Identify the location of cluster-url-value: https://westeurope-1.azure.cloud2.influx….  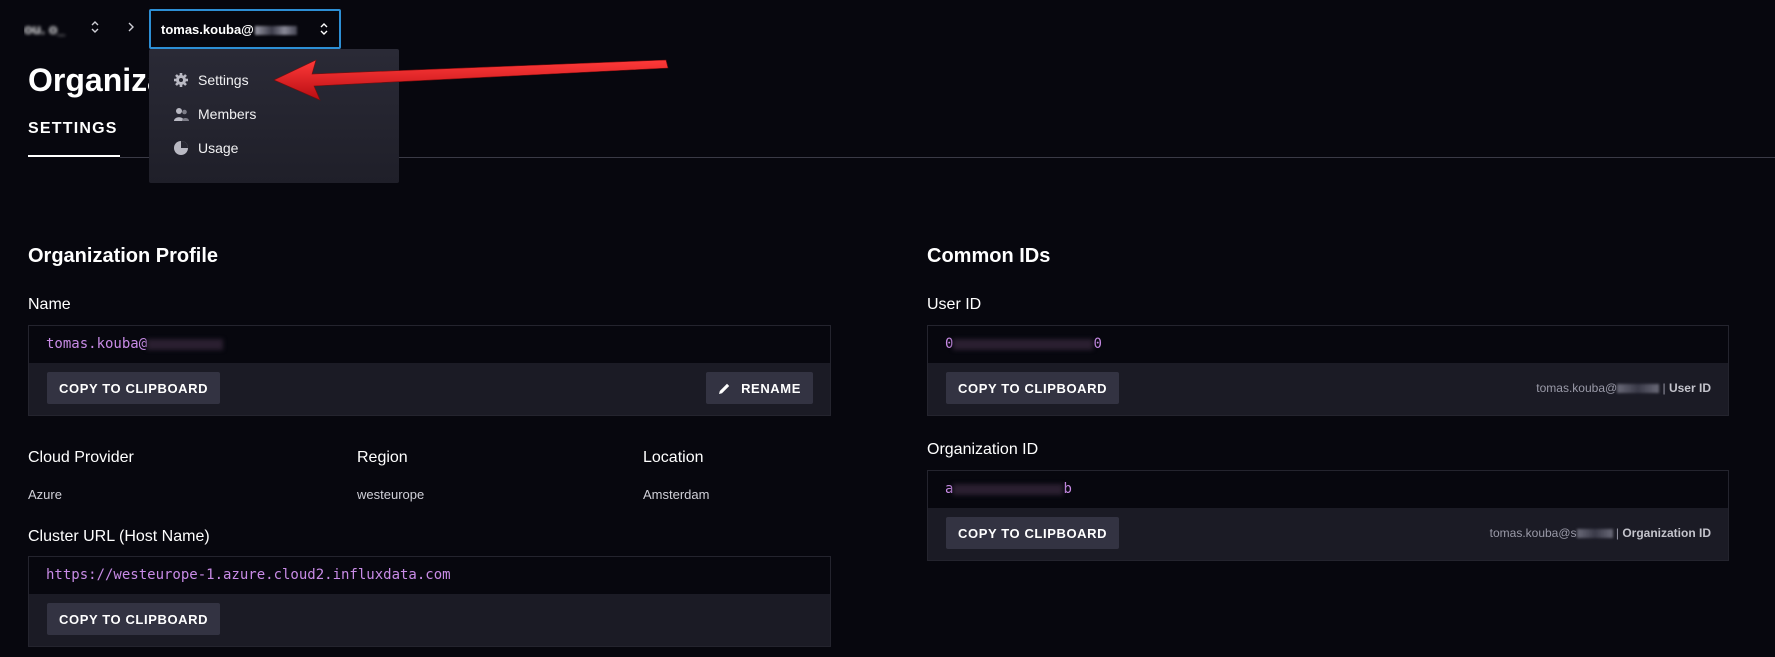
(429, 575).